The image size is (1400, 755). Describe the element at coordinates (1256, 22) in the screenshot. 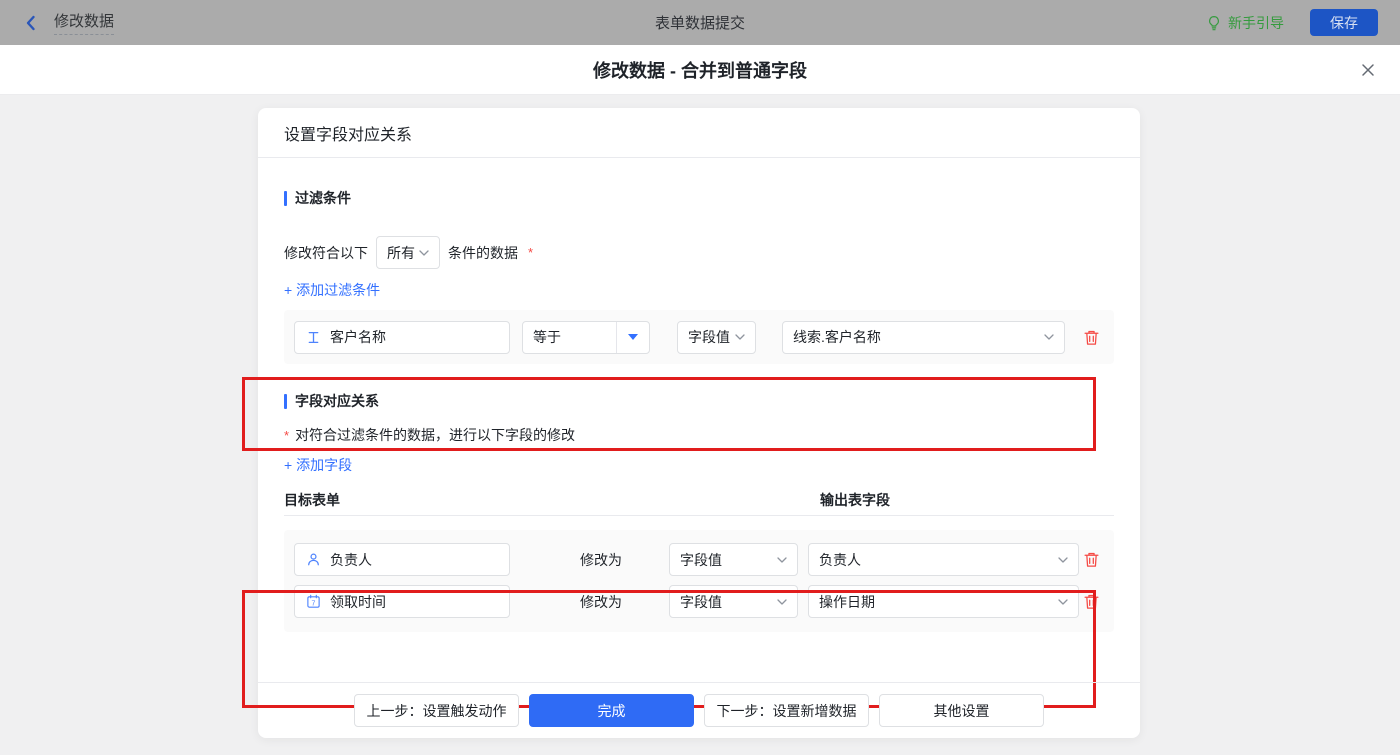

I see `beginner-guide-label: 新手引导` at that location.